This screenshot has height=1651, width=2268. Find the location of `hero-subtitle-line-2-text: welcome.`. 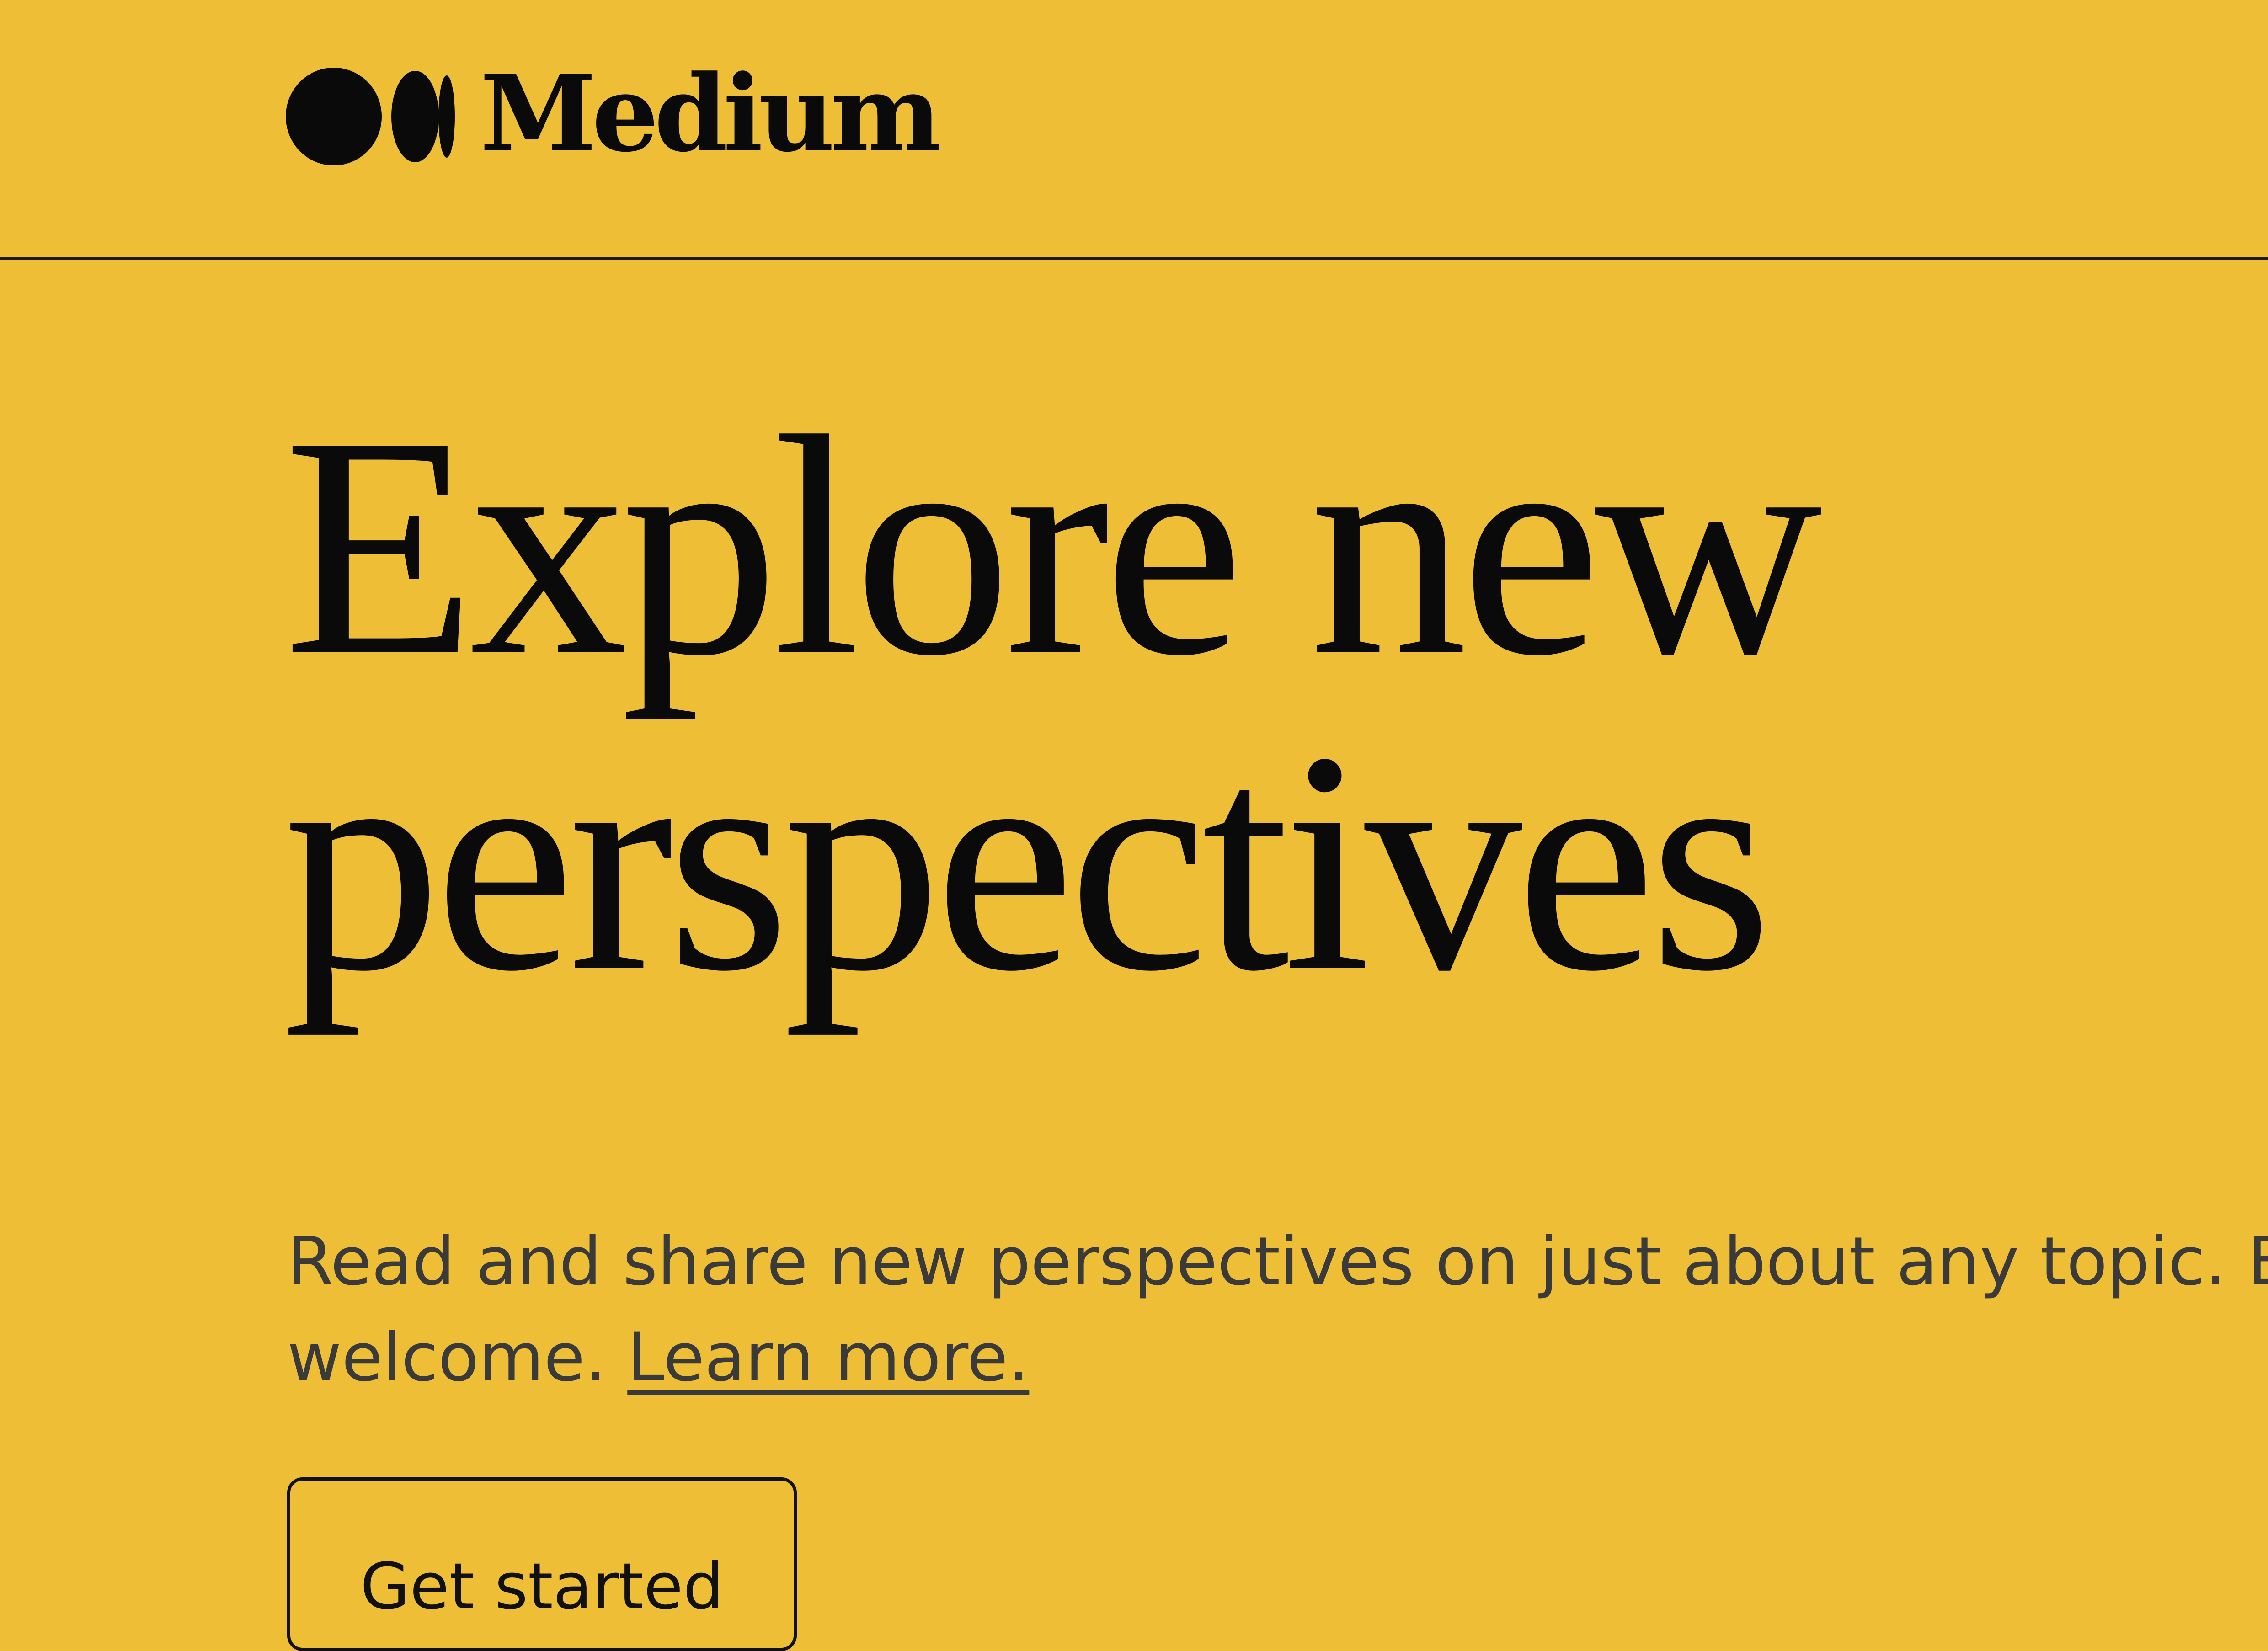

hero-subtitle-line-2-text: welcome. is located at coordinates (457, 1357).